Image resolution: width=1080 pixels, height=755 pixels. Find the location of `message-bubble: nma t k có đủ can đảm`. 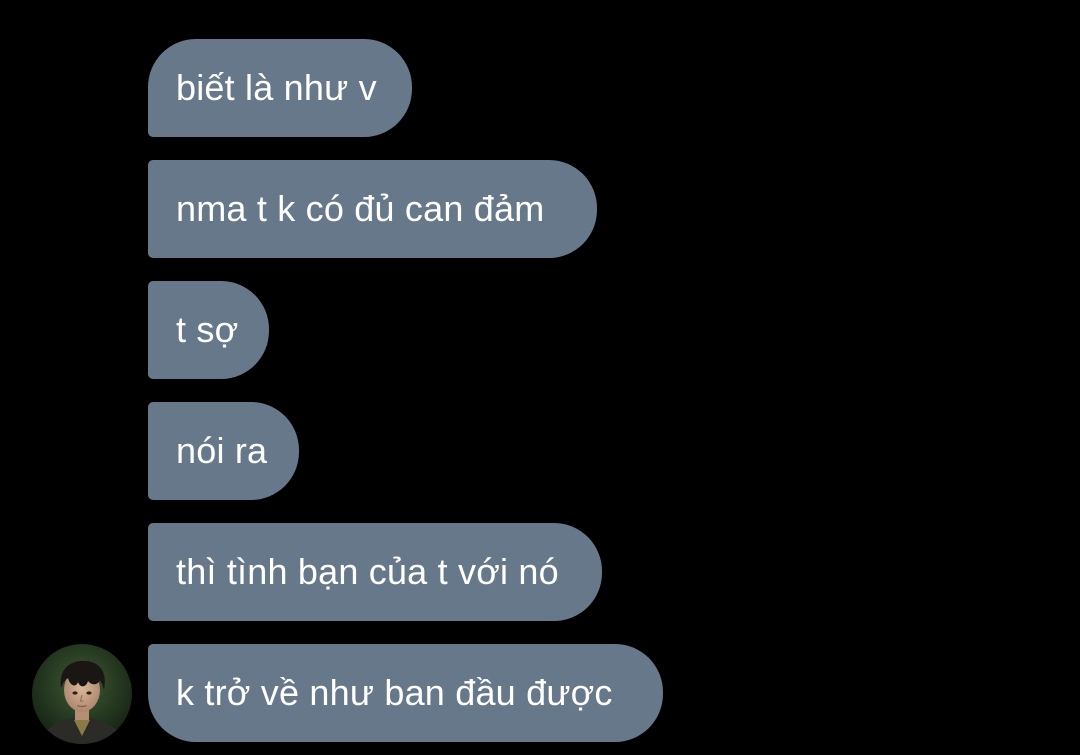

message-bubble: nma t k có đủ can đảm is located at coordinates (372, 209).